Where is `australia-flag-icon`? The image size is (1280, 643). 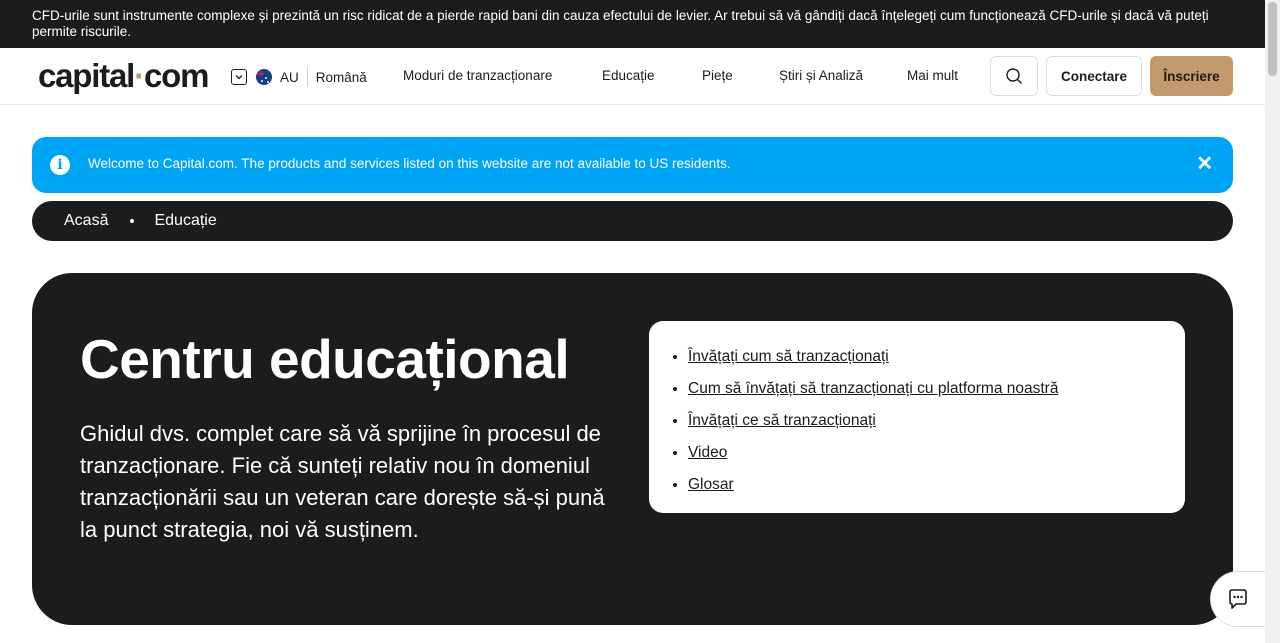
australia-flag-icon is located at coordinates (264, 77).